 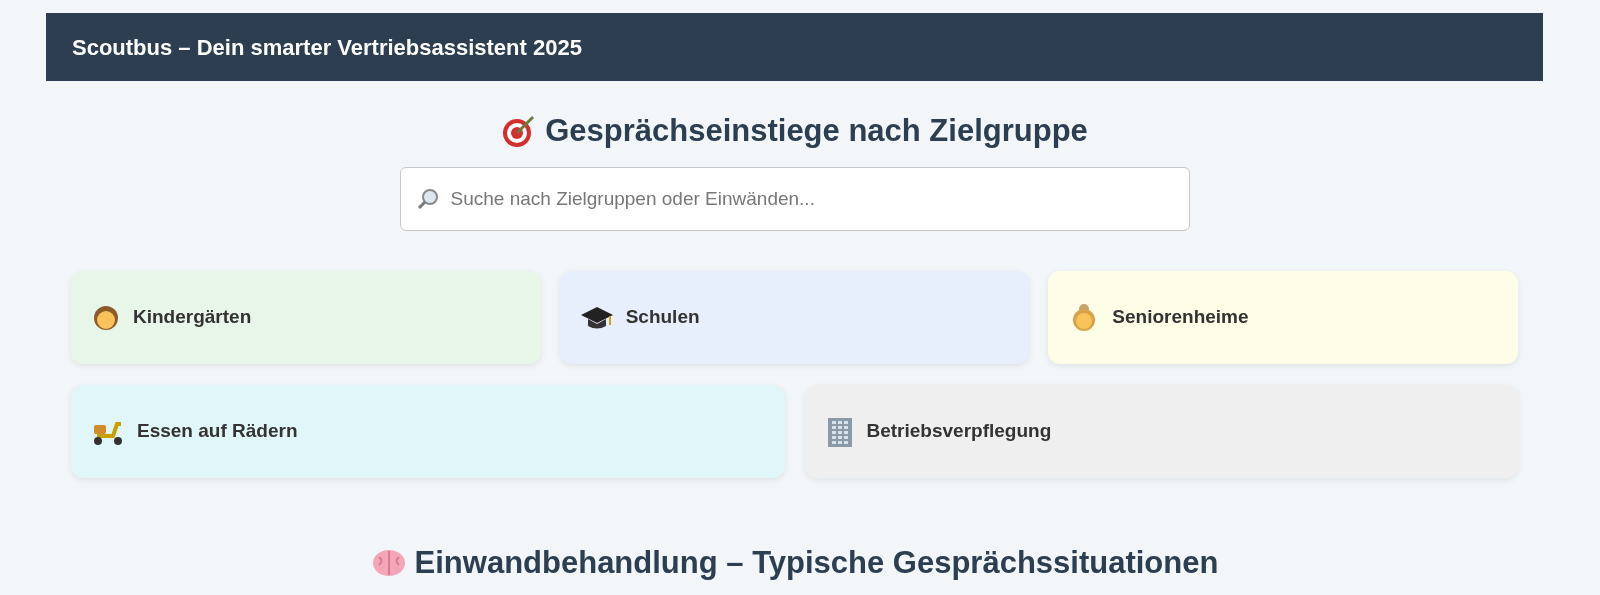 What do you see at coordinates (1180, 317) in the screenshot?
I see `card-label: Seniorenheime` at bounding box center [1180, 317].